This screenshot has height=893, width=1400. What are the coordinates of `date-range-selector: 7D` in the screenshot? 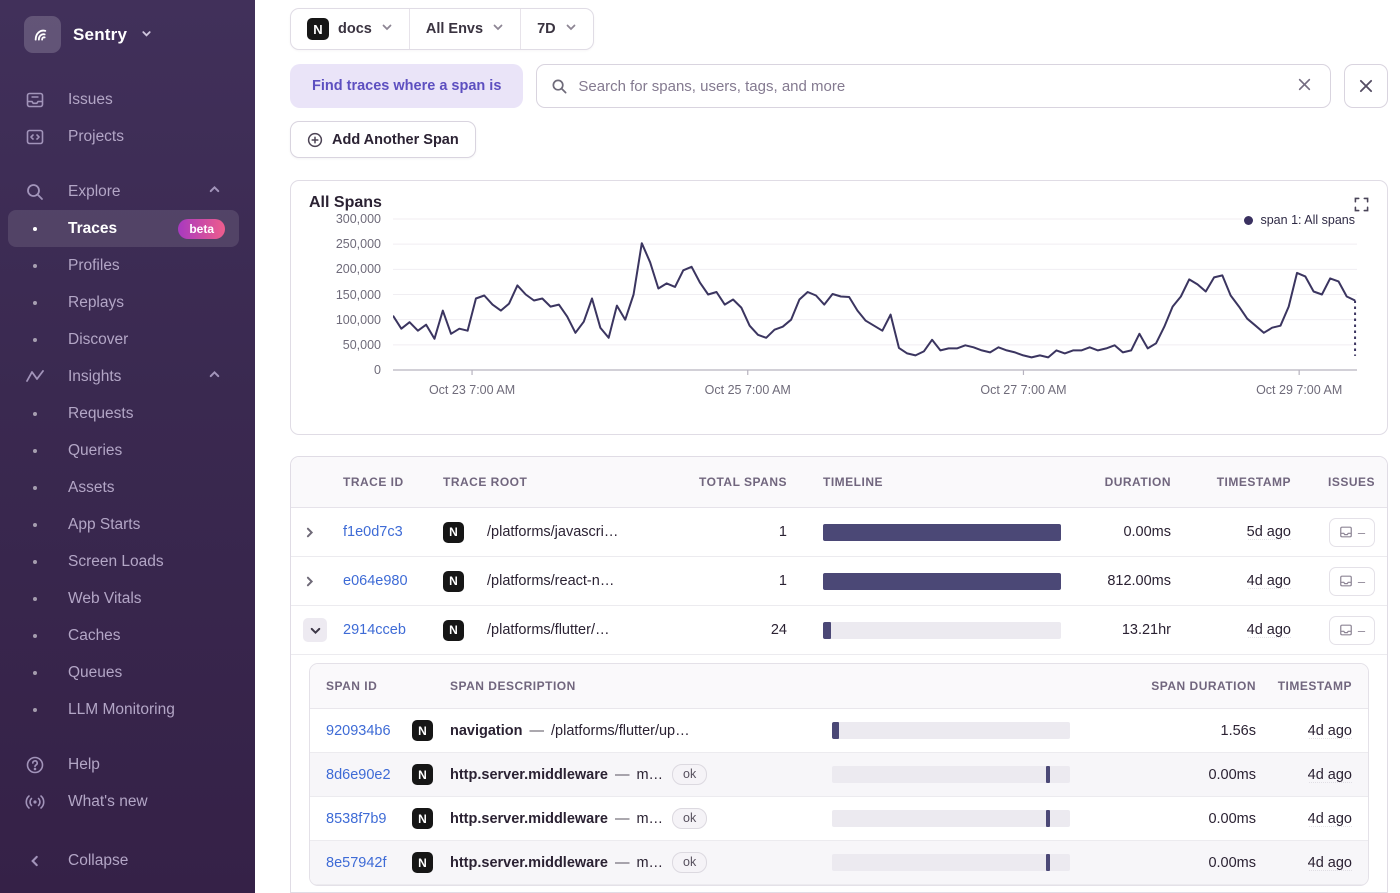 It's located at (556, 29).